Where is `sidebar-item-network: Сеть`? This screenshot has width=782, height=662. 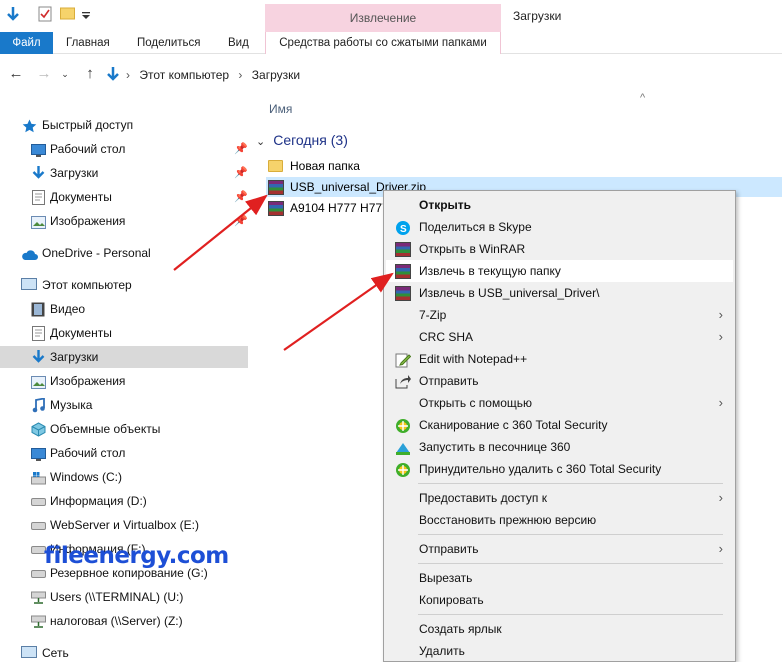 sidebar-item-network: Сеть is located at coordinates (124, 652).